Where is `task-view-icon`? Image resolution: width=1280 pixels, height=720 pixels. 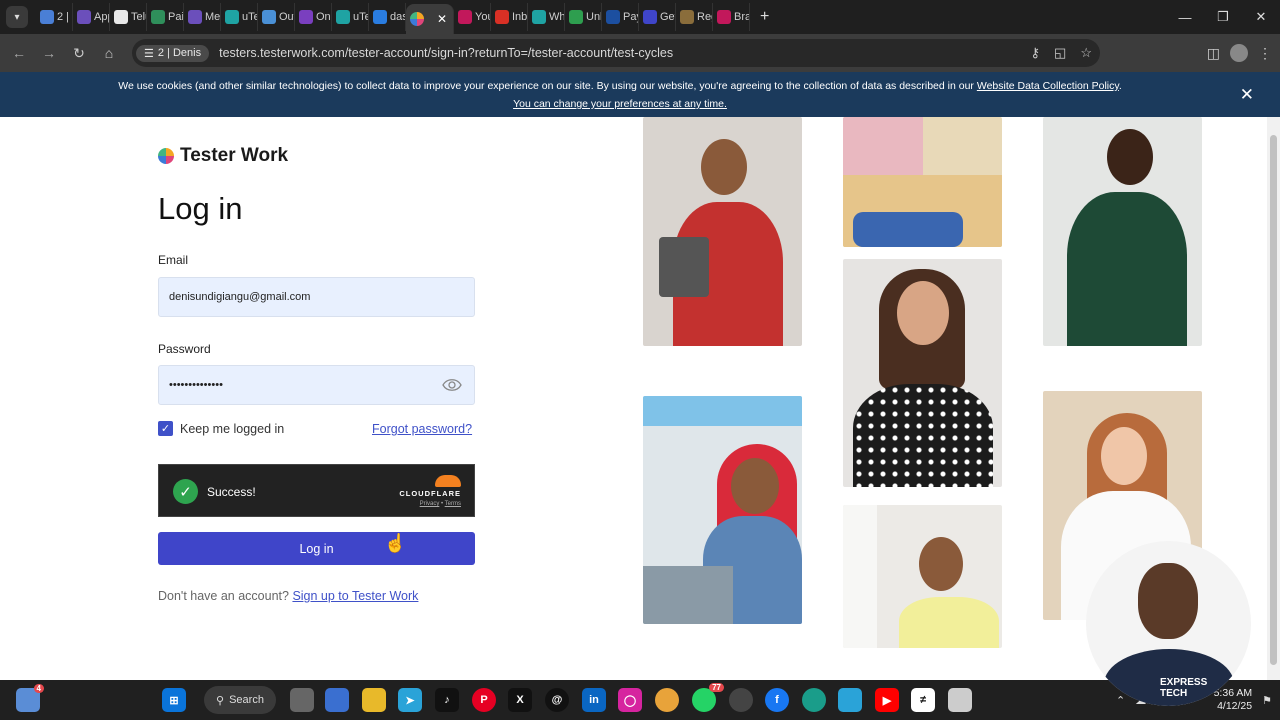 task-view-icon is located at coordinates (302, 700).